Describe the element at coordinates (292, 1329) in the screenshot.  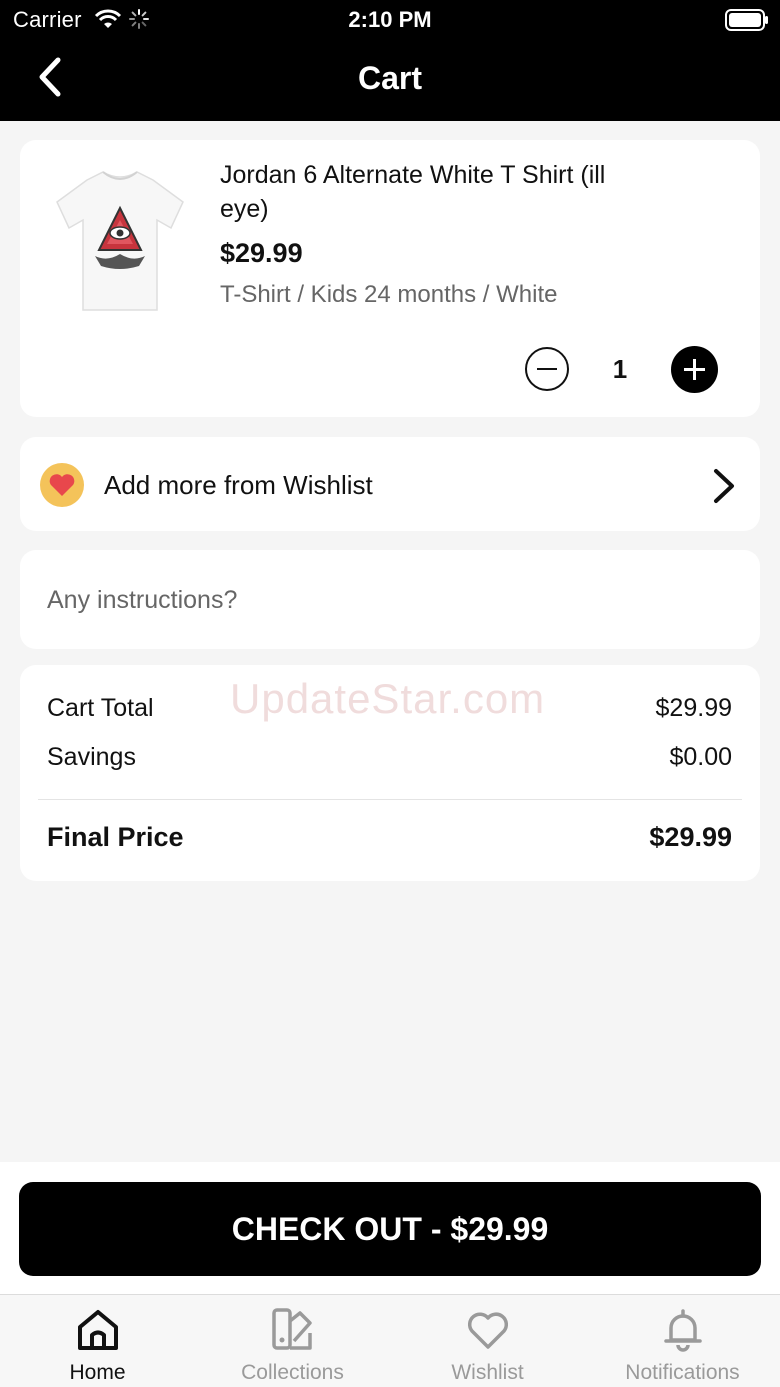
I see `collections-icon` at that location.